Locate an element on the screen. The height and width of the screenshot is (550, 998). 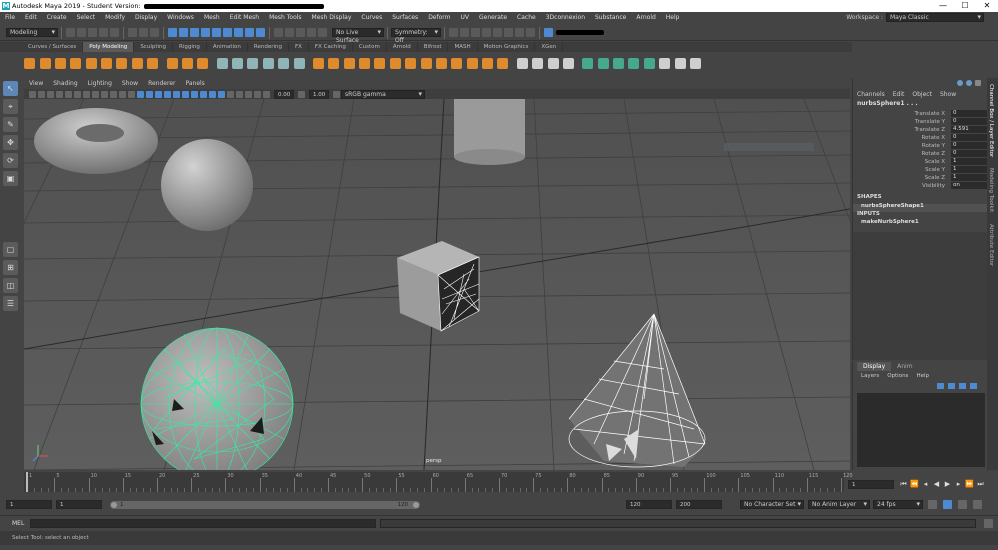
undo-icon is located at coordinates (103, 32).